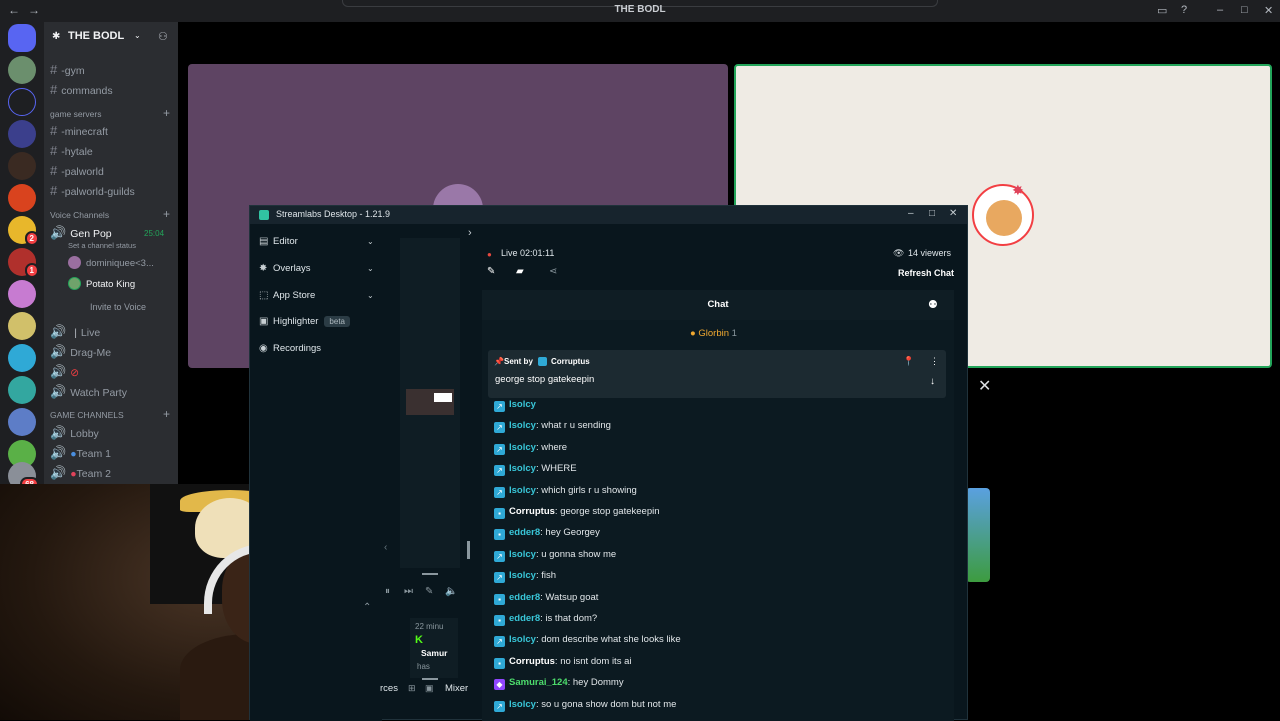 The image size is (1280, 721). What do you see at coordinates (367, 607) in the screenshot?
I see `chevron-up-icon: ⌃` at bounding box center [367, 607].